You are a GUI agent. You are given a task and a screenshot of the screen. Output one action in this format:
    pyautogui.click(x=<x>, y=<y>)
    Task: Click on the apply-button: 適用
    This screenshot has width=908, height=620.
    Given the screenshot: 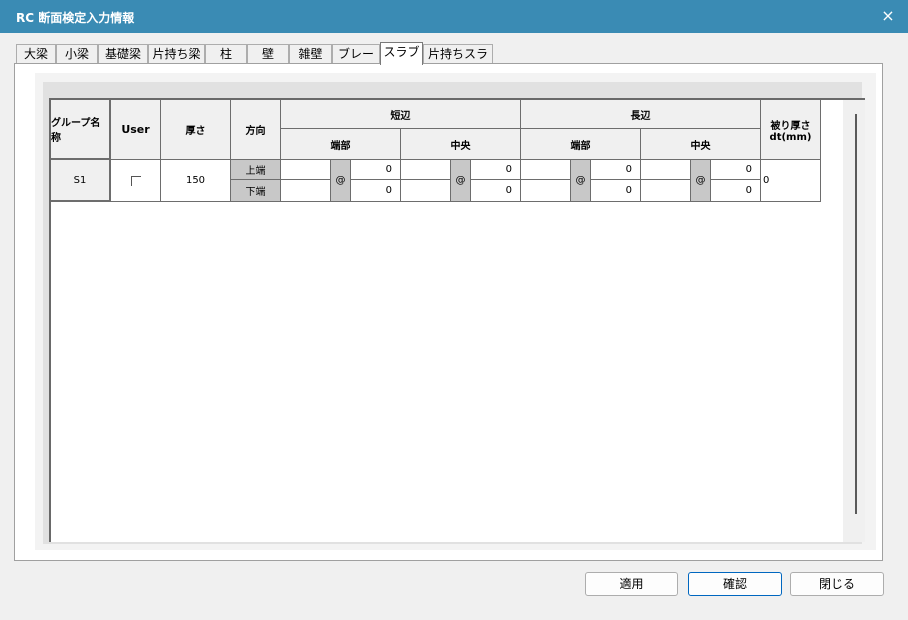 What is the action you would take?
    pyautogui.click(x=631, y=584)
    